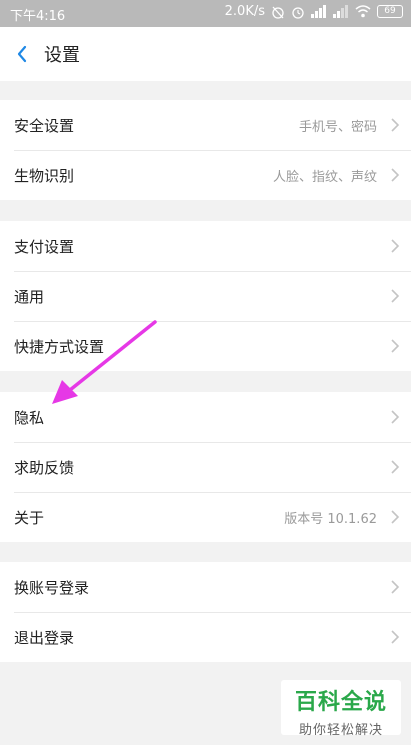 This screenshot has height=745, width=411. What do you see at coordinates (59, 346) in the screenshot?
I see `settings-item-label: 快捷方式设置` at bounding box center [59, 346].